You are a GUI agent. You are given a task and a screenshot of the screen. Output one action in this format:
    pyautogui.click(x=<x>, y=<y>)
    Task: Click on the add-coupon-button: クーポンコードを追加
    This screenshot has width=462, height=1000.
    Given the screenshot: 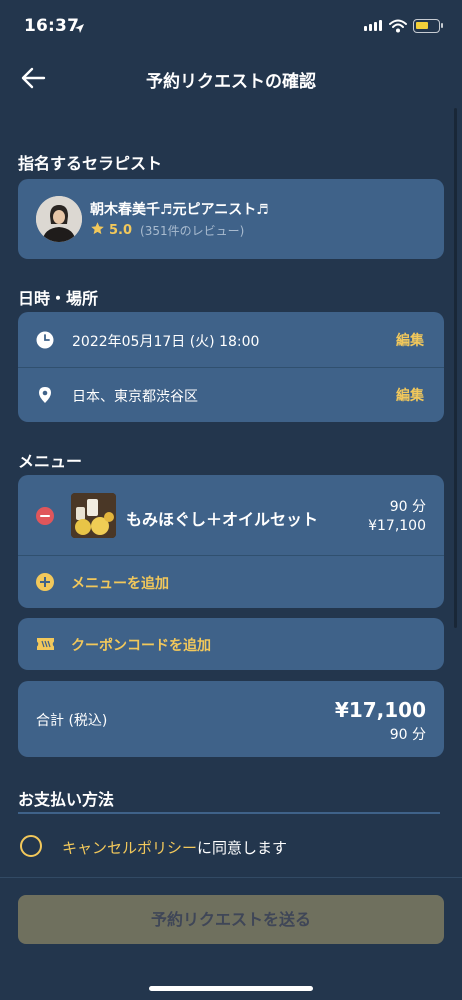 What is the action you would take?
    pyautogui.click(x=231, y=644)
    